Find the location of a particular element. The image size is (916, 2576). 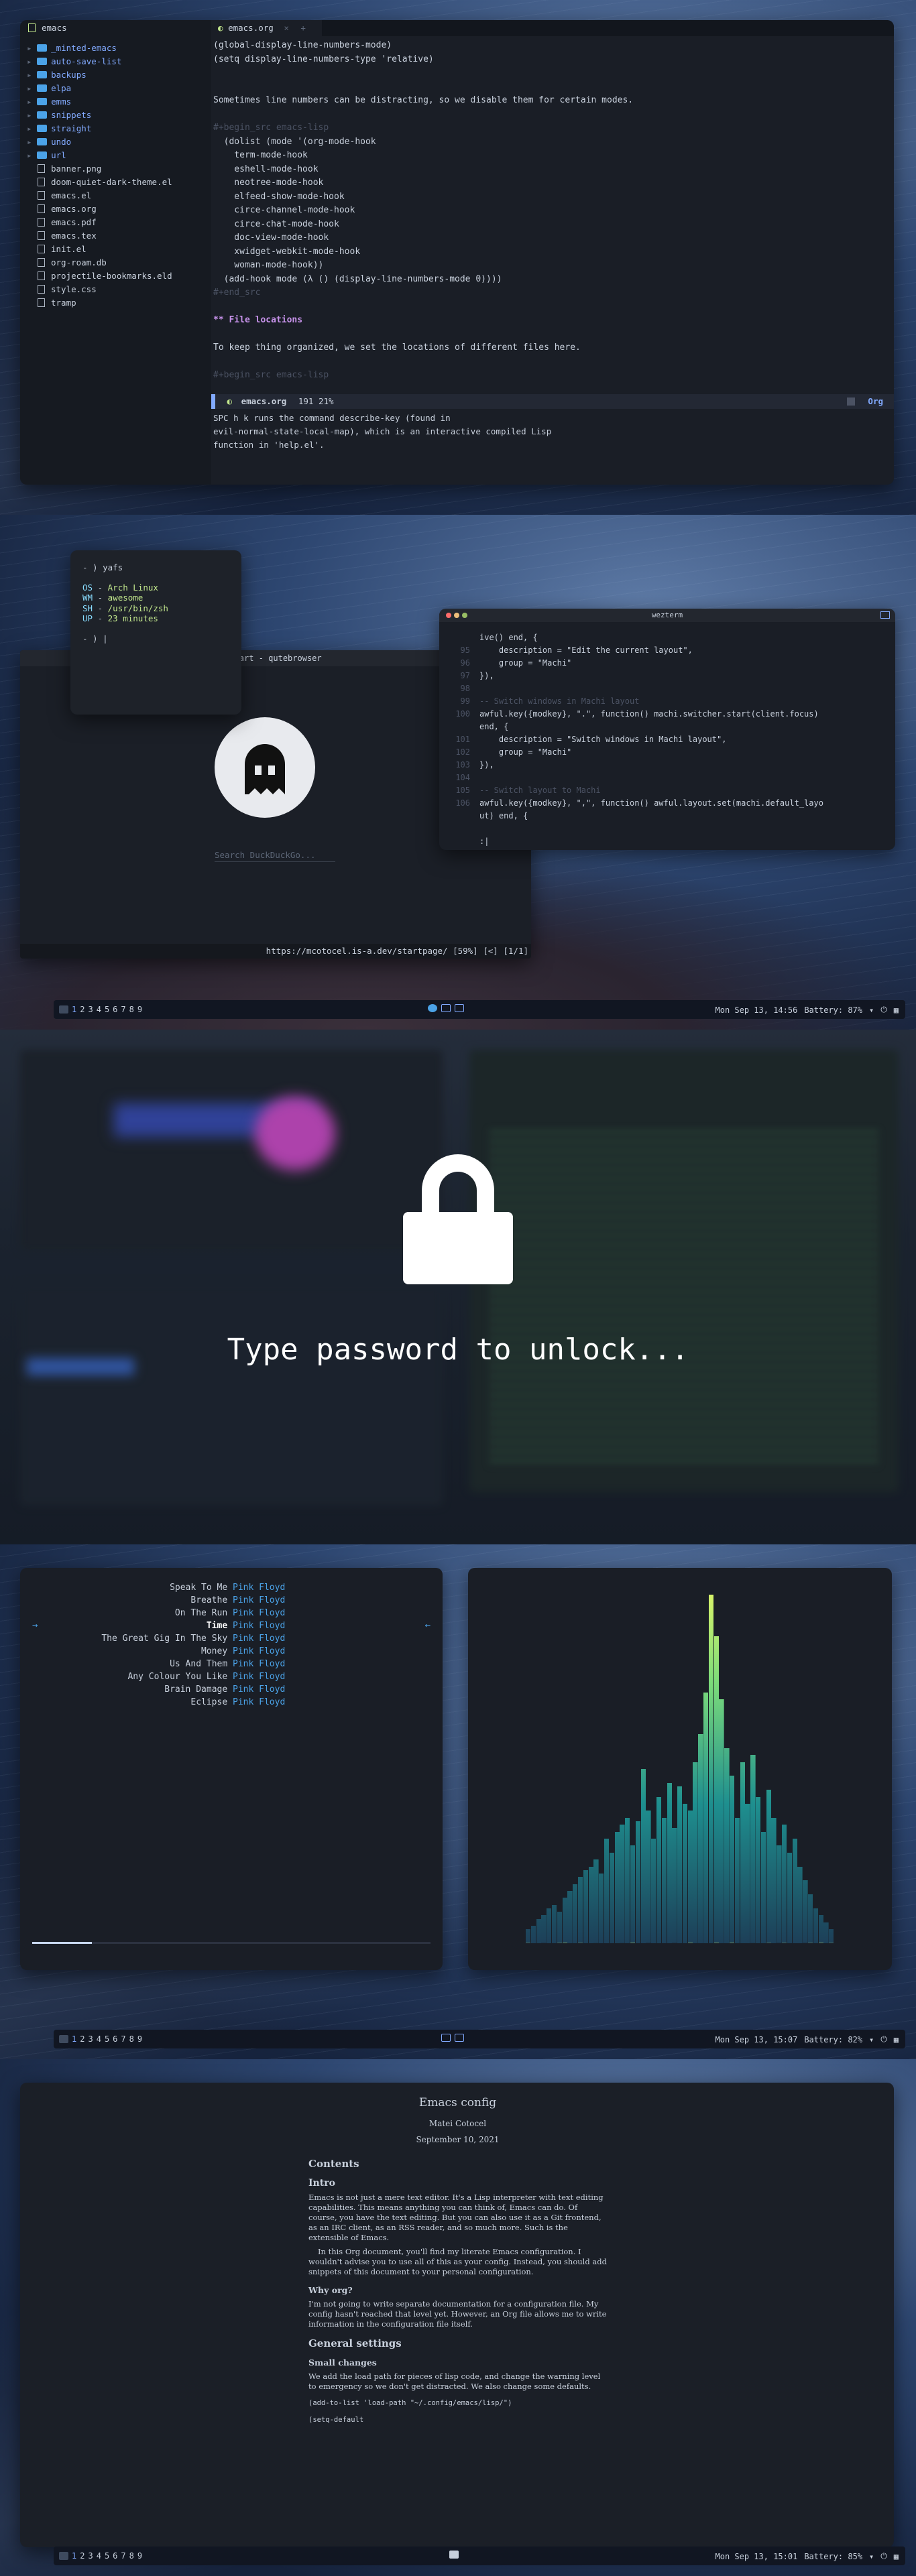

playlist-item: Breathe Pink Floyd is located at coordinates (158, 1601).